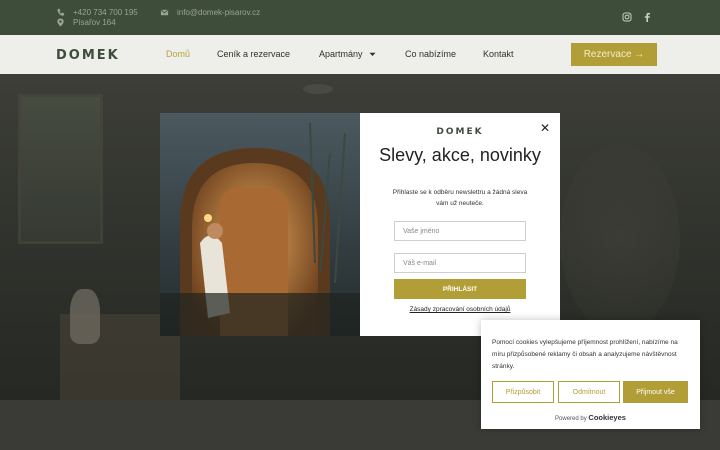 The image size is (720, 450). What do you see at coordinates (460, 309) in the screenshot?
I see `privacy-policy-link: Zásady zpracování osobních údajů` at bounding box center [460, 309].